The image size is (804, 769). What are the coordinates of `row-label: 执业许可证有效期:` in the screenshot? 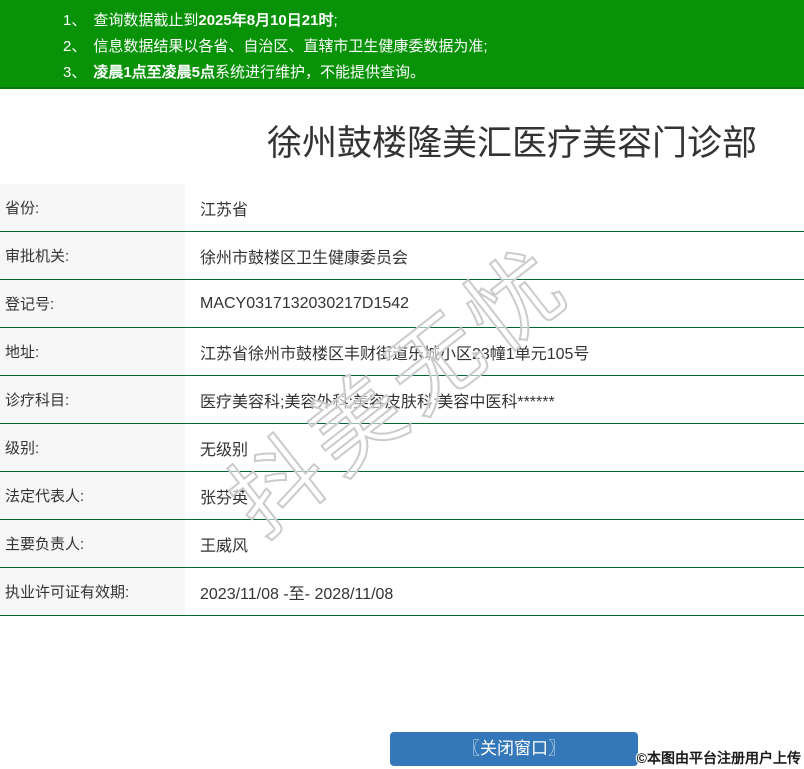 It's located at (92, 591).